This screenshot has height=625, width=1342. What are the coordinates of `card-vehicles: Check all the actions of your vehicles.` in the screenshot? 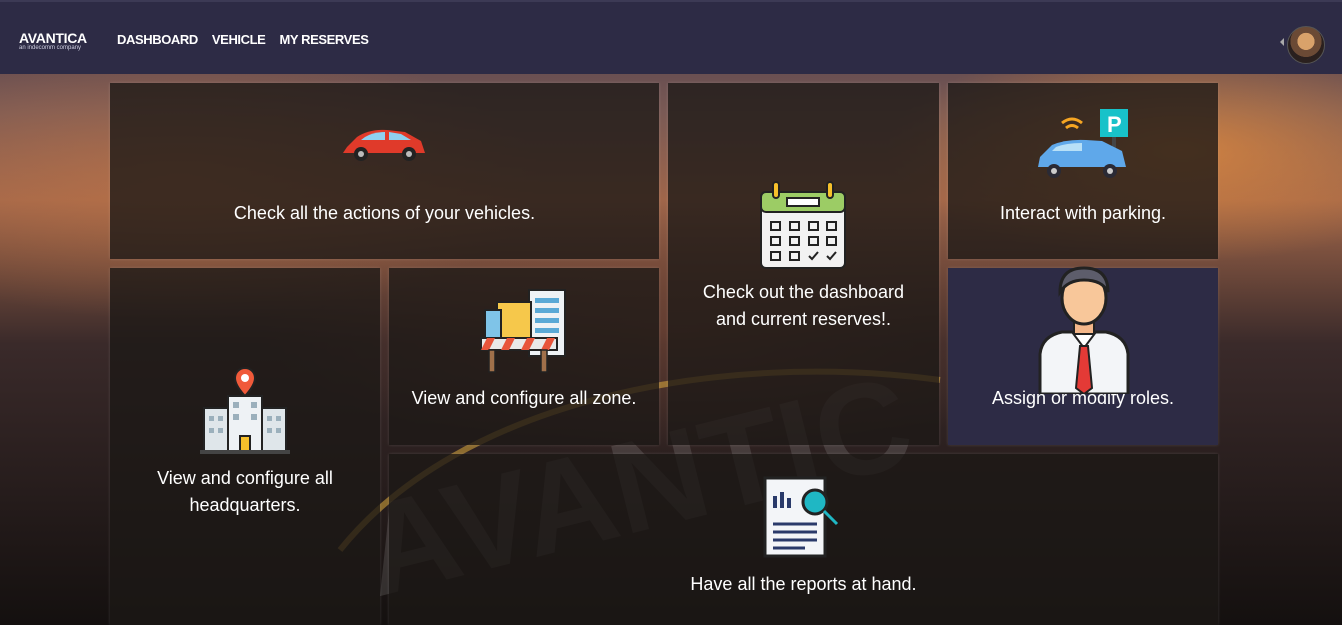 It's located at (384, 171).